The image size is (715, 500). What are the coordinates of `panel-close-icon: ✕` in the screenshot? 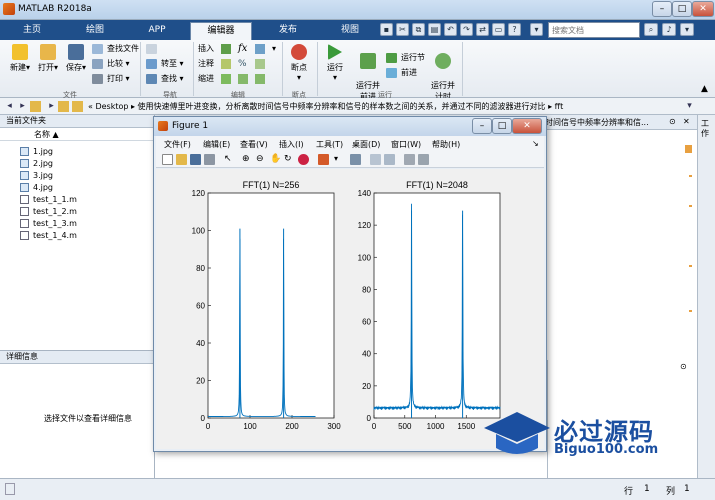 It's located at (686, 121).